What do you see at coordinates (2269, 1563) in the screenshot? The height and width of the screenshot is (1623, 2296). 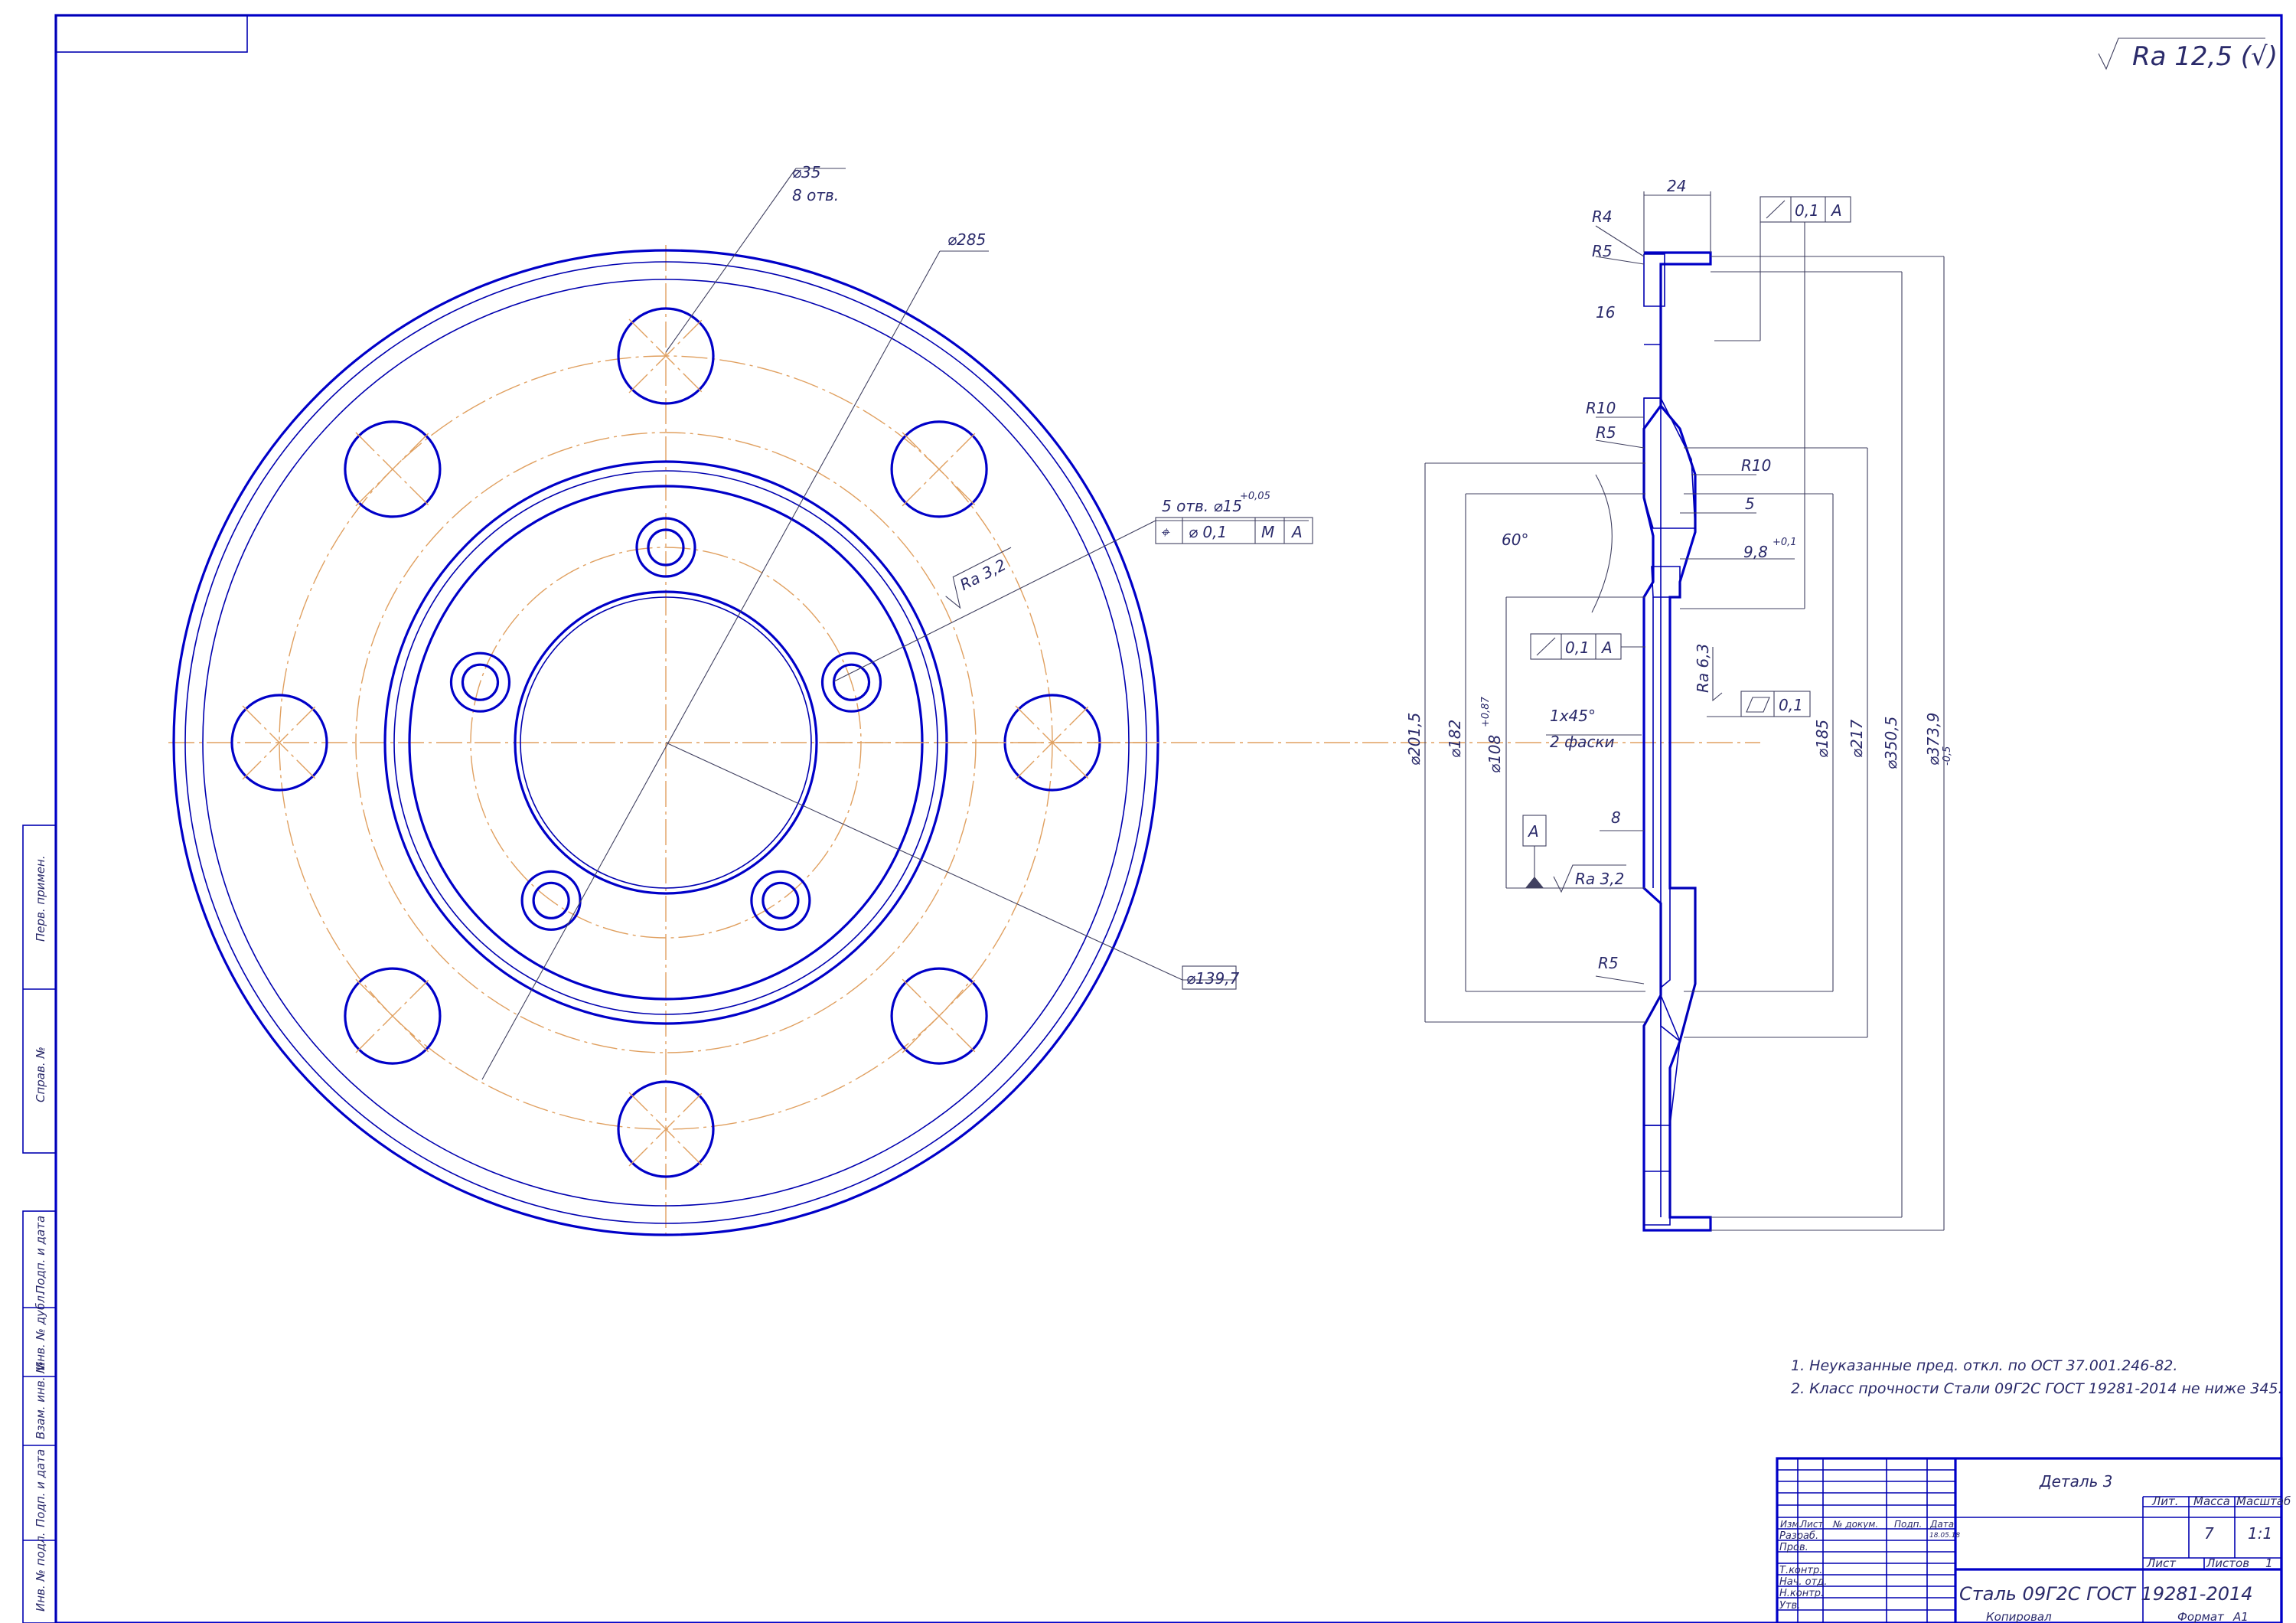 I see `sheets-value: 1` at bounding box center [2269, 1563].